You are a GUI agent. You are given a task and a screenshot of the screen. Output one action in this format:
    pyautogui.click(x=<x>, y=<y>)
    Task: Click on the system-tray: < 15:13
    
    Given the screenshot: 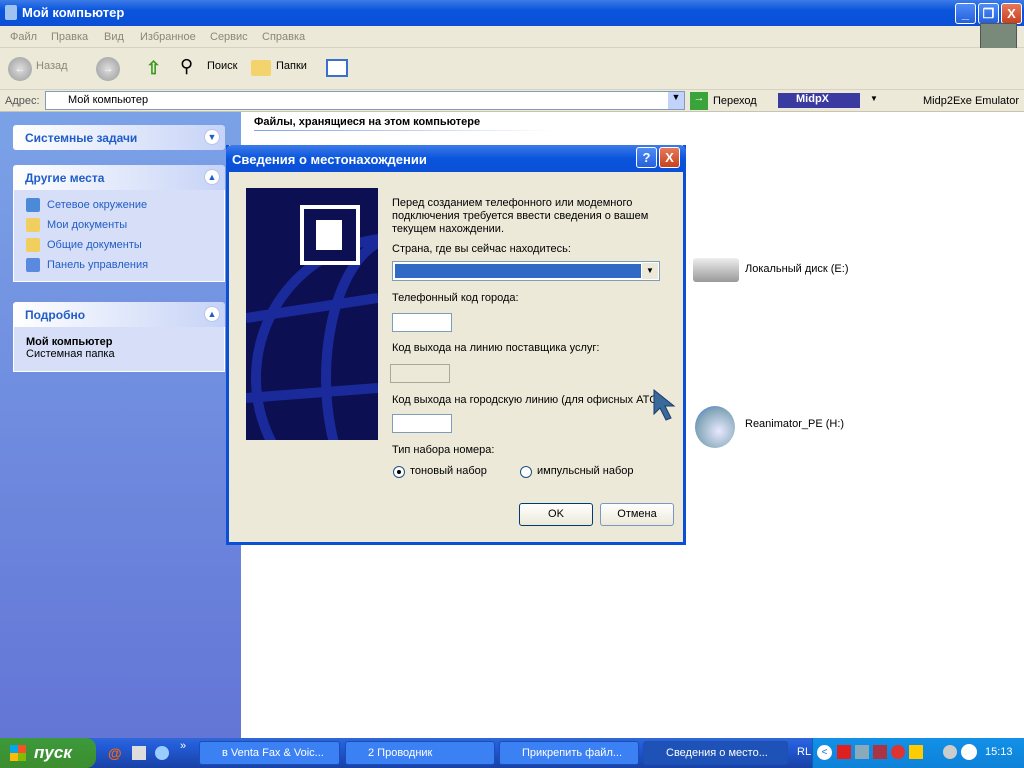 What is the action you would take?
    pyautogui.click(x=918, y=753)
    